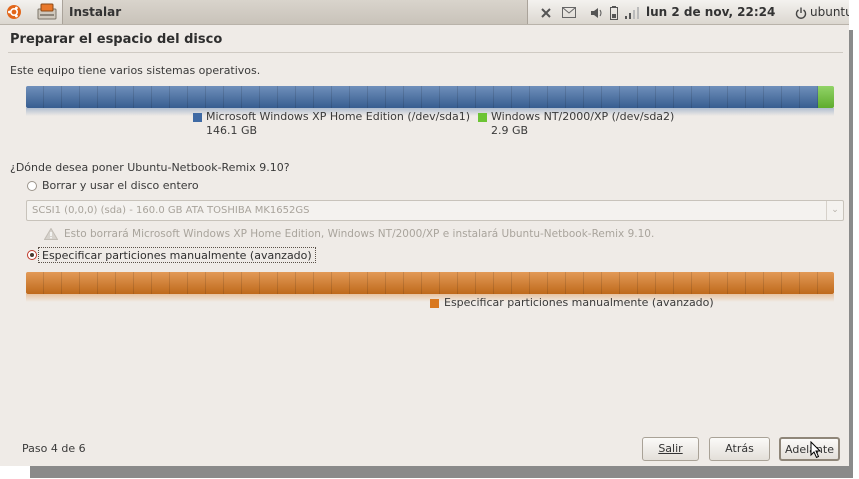 Image resolution: width=859 pixels, height=479 pixels. I want to click on top-panel: Instalar lun 2 de nov, 22:24 ubuntu, so click(424, 12).